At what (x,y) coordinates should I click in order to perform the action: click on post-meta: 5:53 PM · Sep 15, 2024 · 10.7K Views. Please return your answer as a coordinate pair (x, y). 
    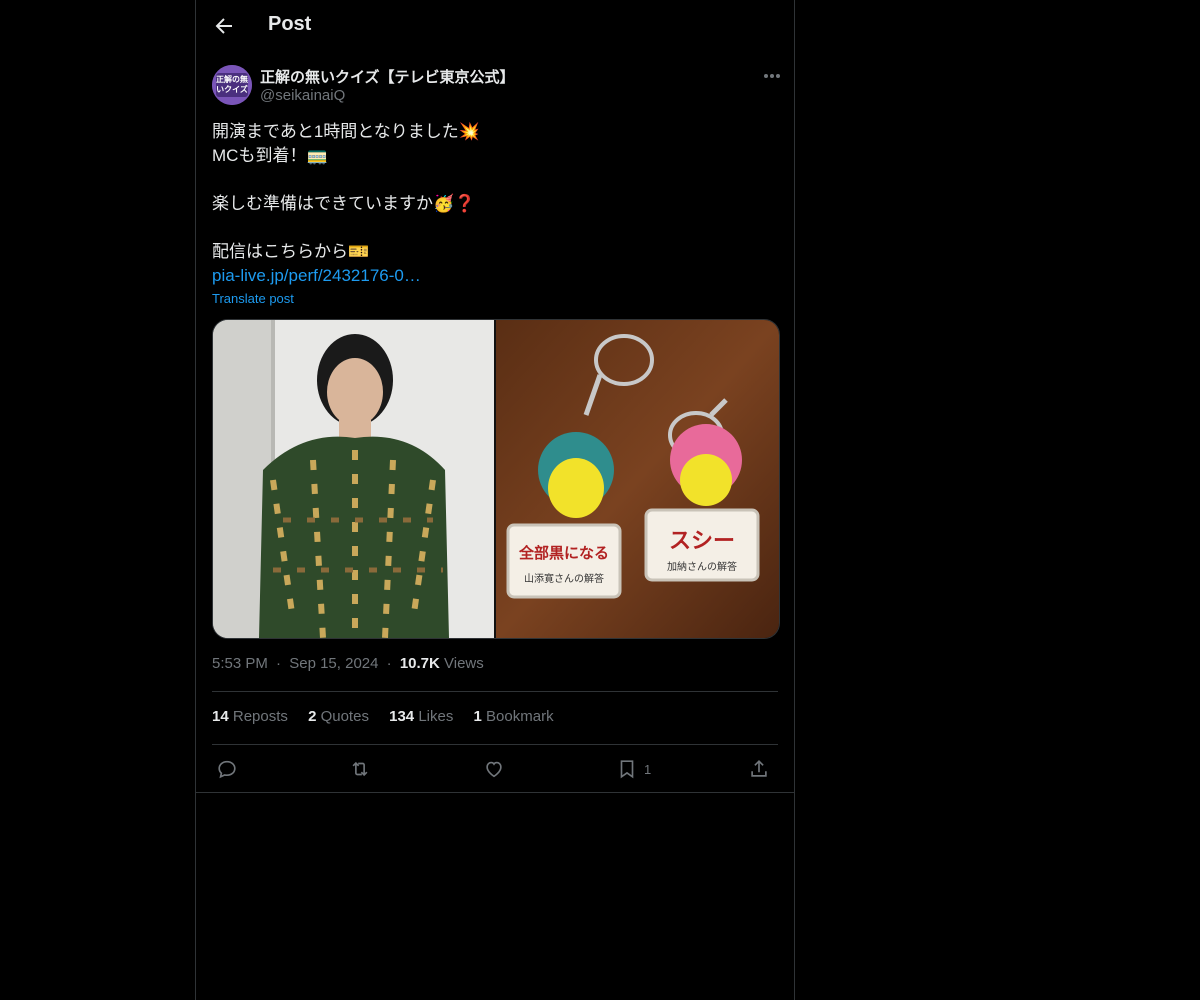
    Looking at the image, I should click on (348, 663).